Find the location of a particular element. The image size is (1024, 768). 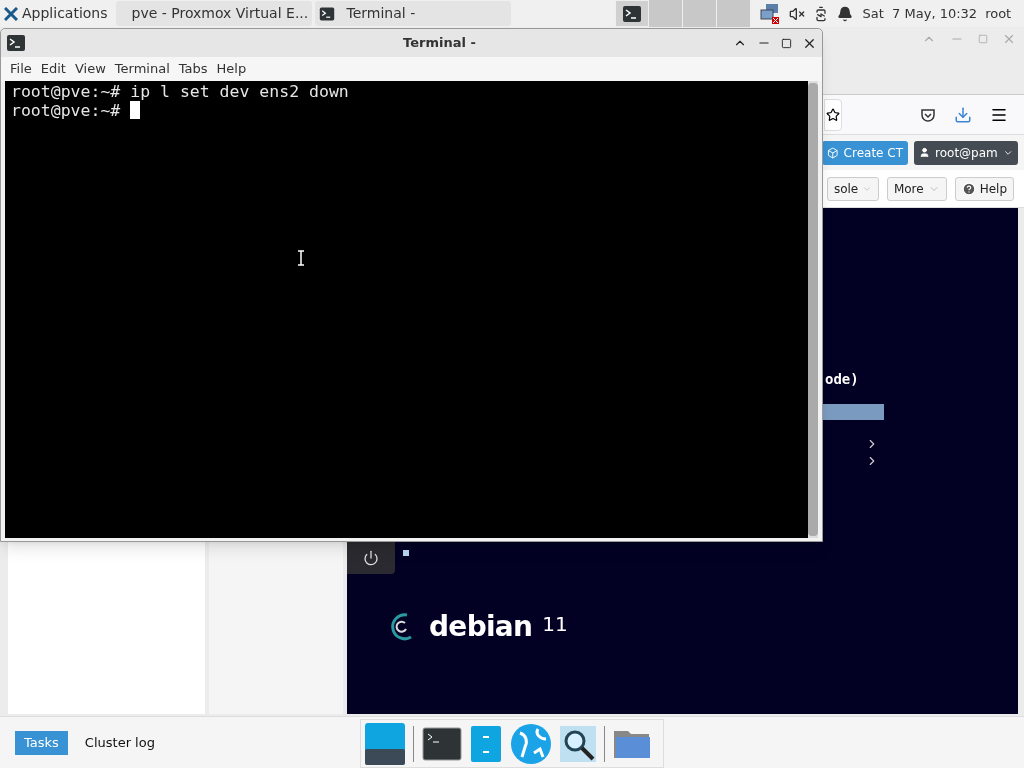

search-icon is located at coordinates (578, 743).